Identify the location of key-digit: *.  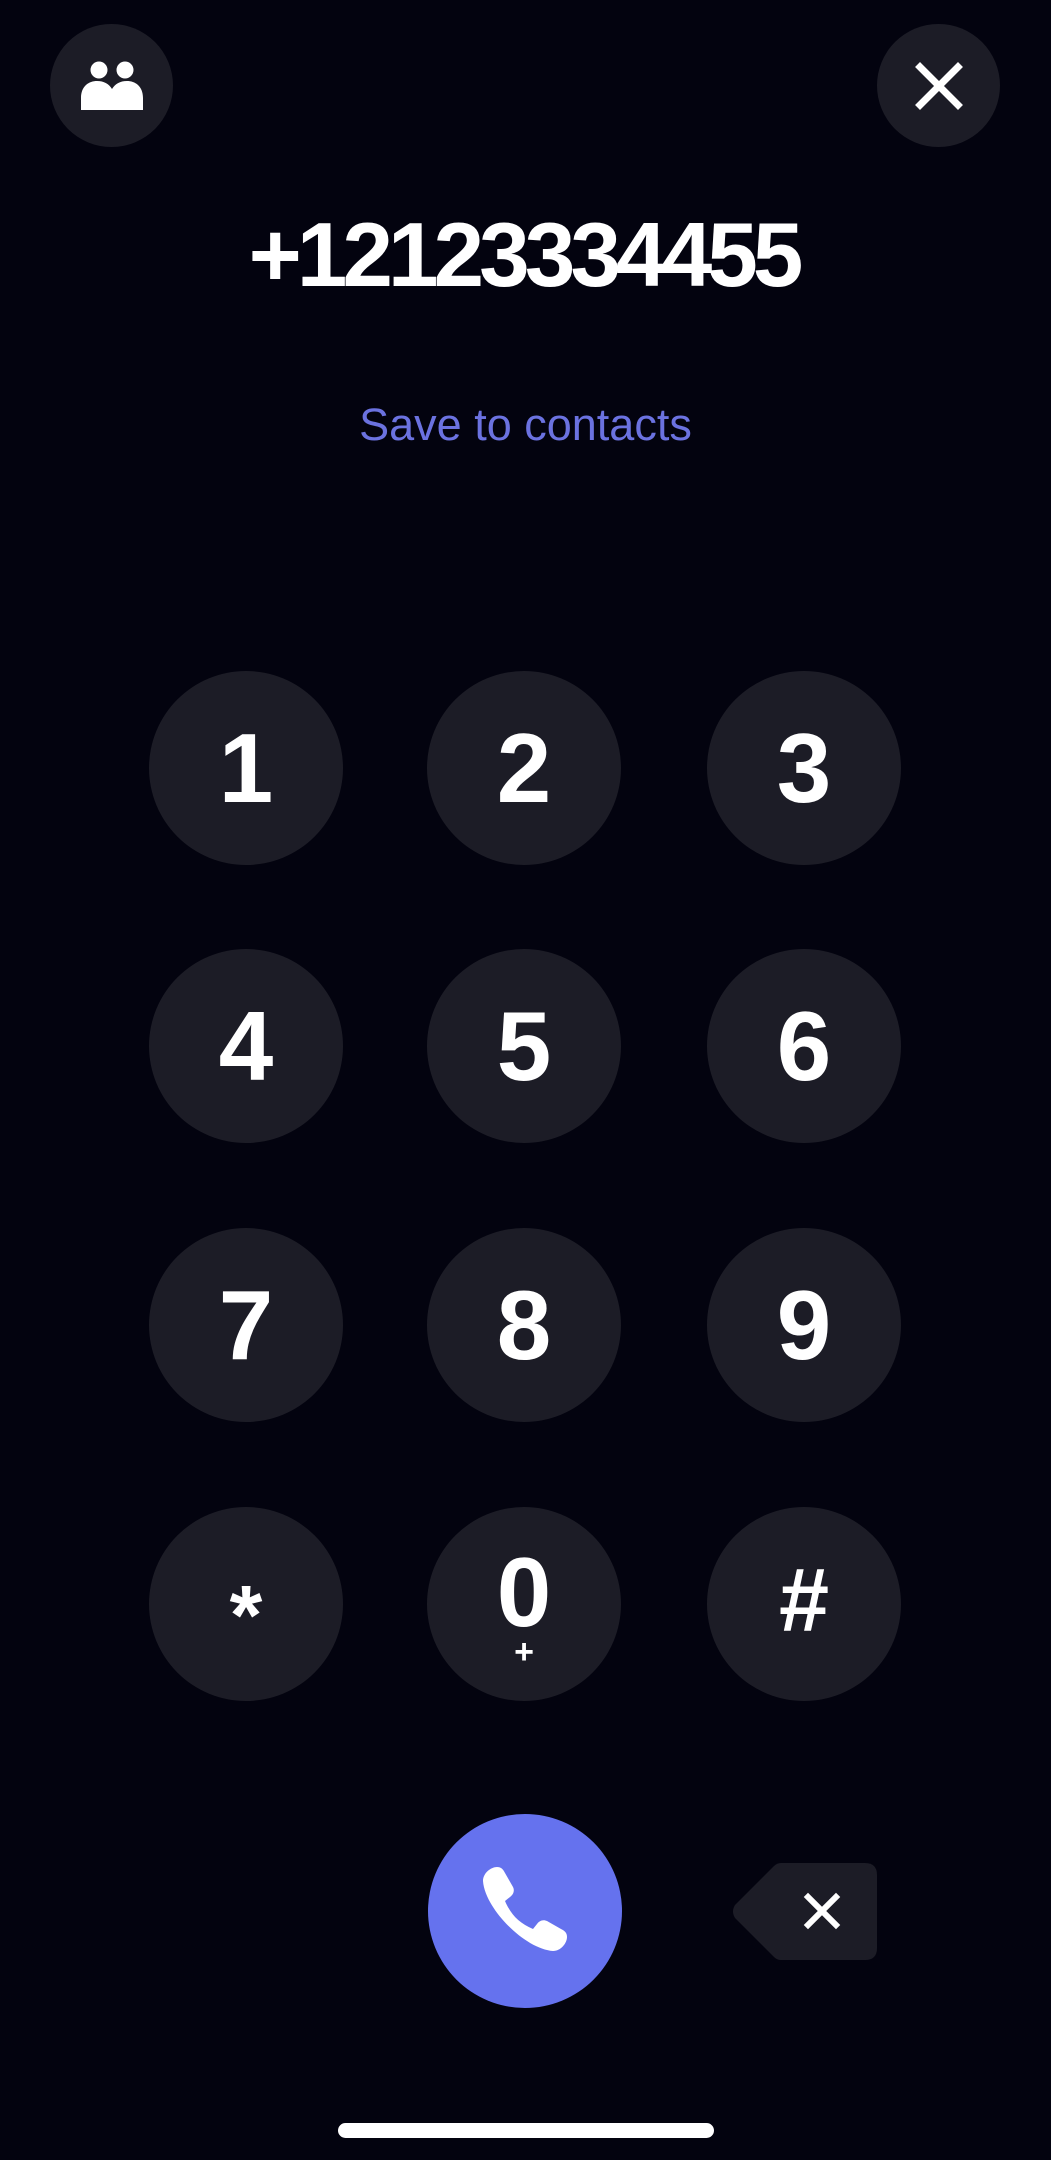
(246, 1615).